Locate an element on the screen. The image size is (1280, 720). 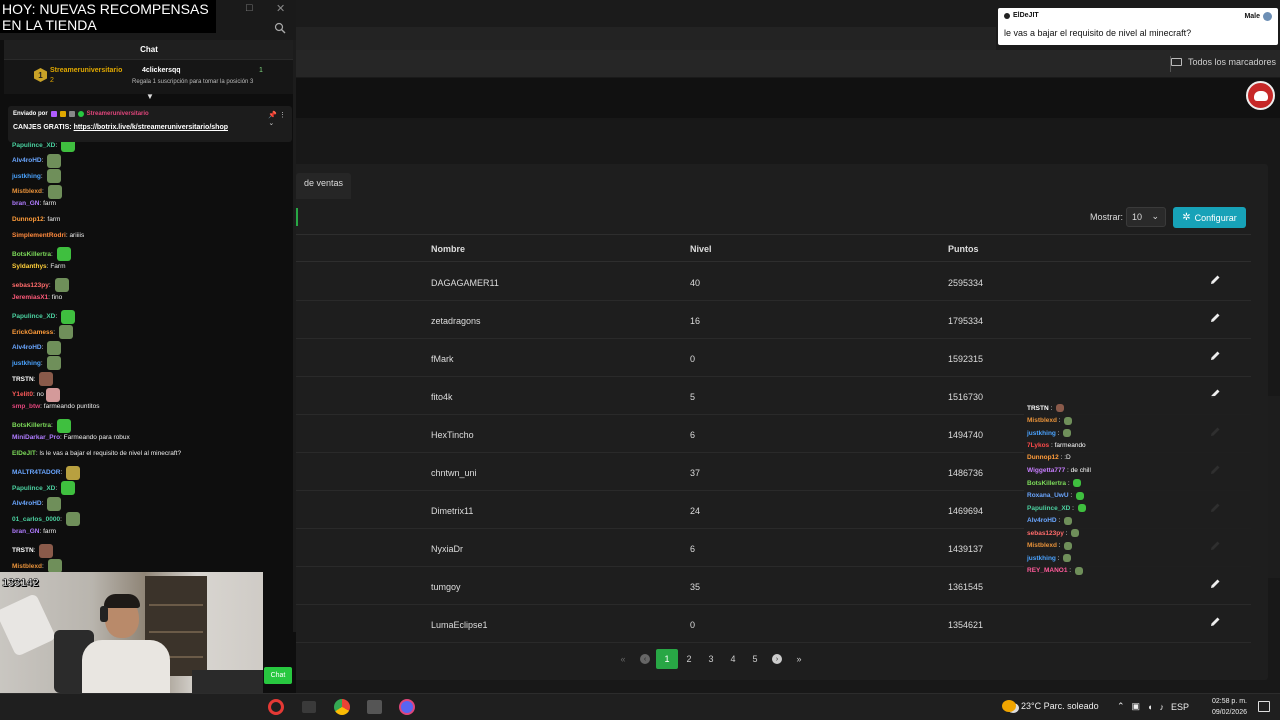
chat-username: Y1elit0 is located at coordinates (22, 394).